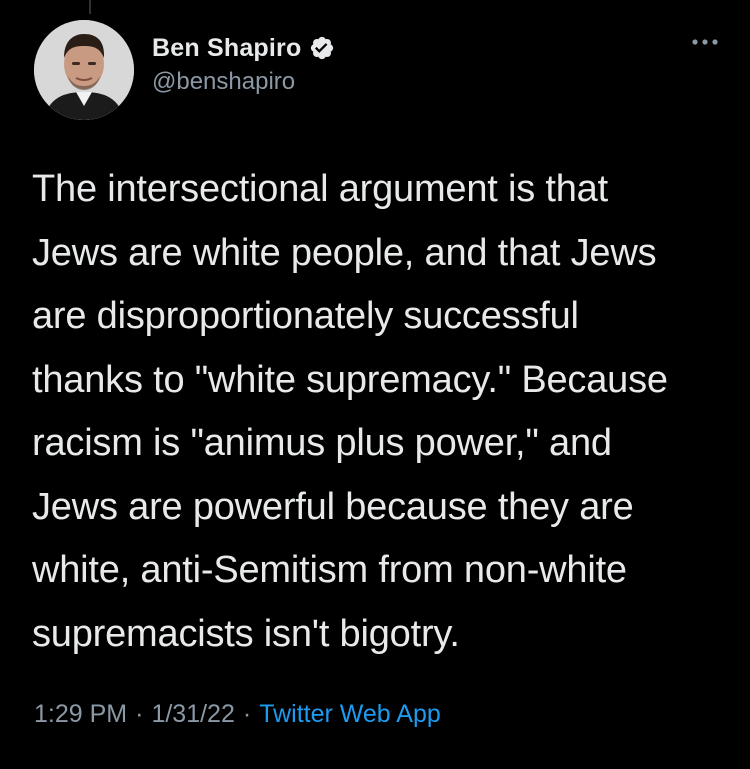  I want to click on tweet-source-link: Twitter Web App, so click(350, 714).